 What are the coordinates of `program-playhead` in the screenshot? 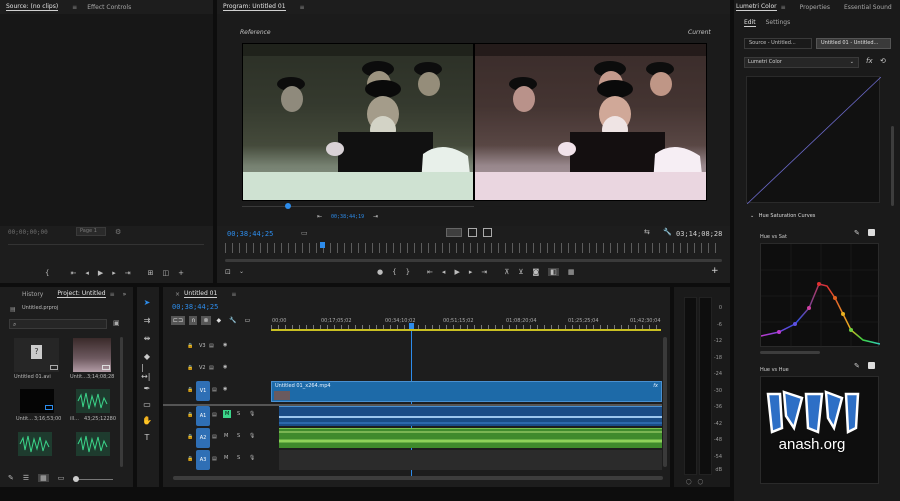 It's located at (322, 245).